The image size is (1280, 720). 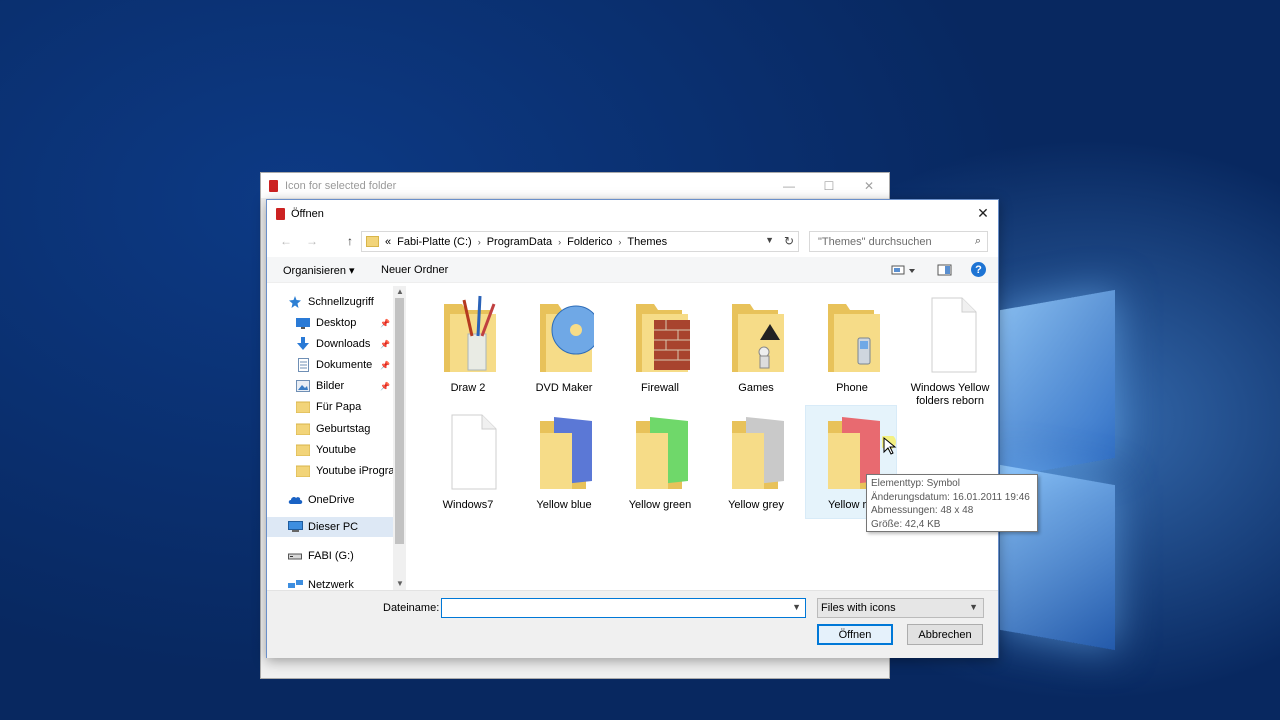 What do you see at coordinates (330, 527) in the screenshot?
I see `sidebar-item-this-pc: Dieser PC` at bounding box center [330, 527].